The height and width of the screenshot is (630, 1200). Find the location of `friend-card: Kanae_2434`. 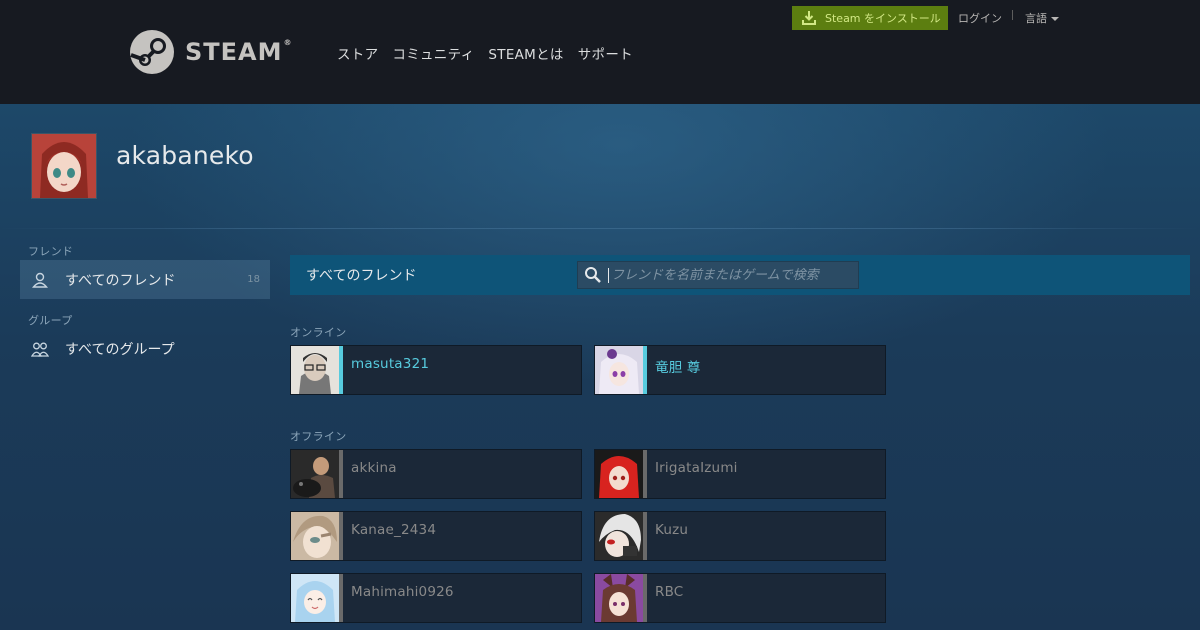

friend-card: Kanae_2434 is located at coordinates (436, 536).